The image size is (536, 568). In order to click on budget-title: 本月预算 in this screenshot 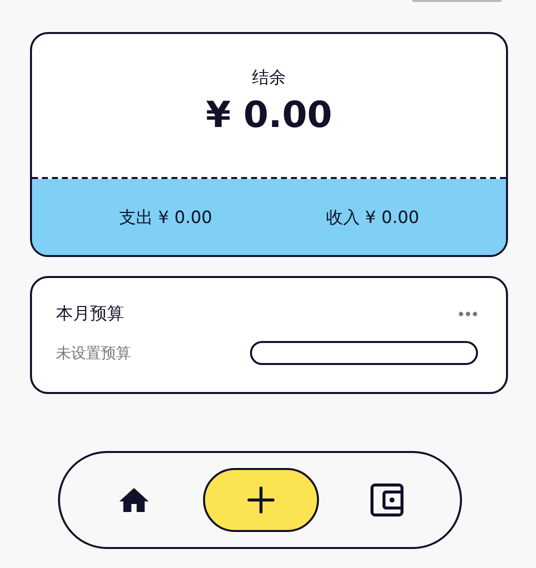, I will do `click(90, 314)`.